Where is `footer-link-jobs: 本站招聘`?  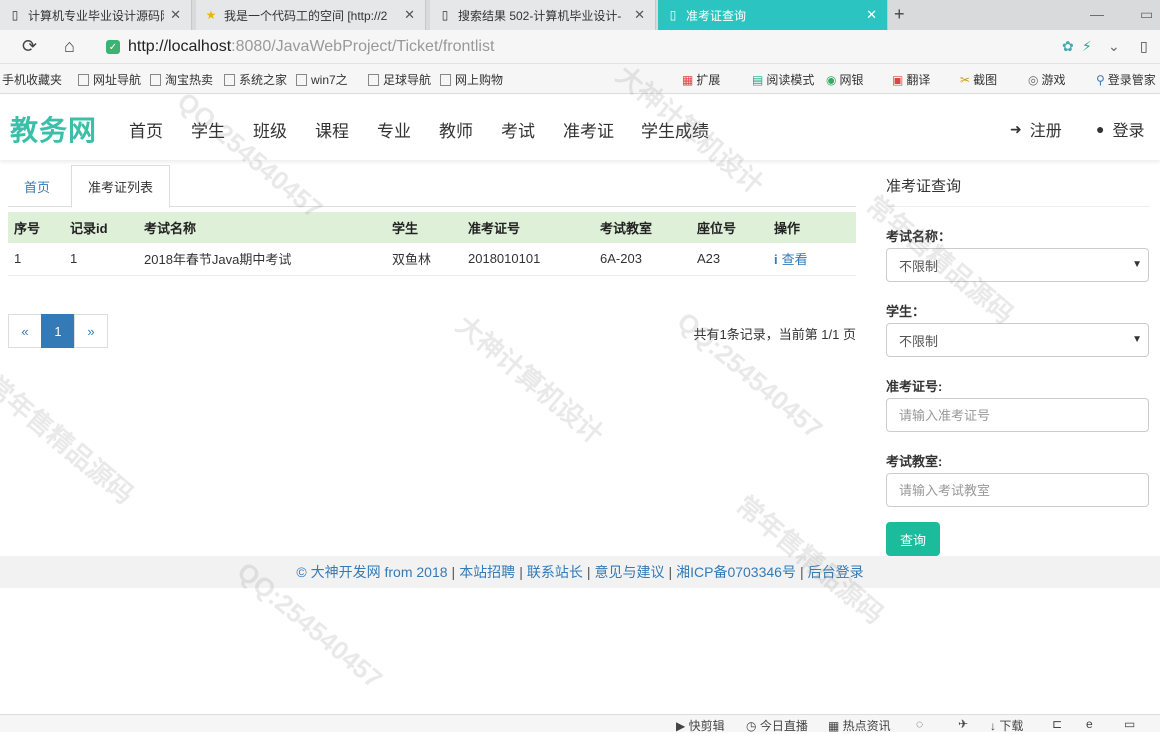 footer-link-jobs: 本站招聘 is located at coordinates (487, 572).